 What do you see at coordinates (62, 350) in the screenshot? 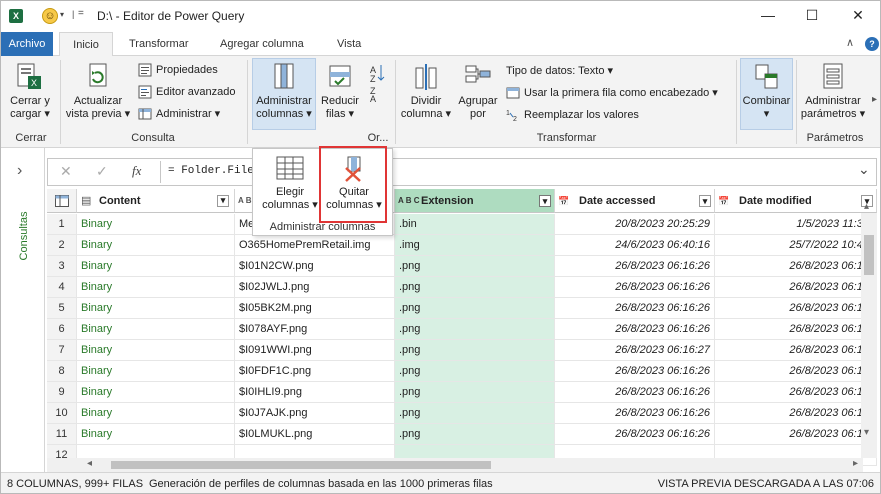
I see `row-number: 7` at bounding box center [62, 350].